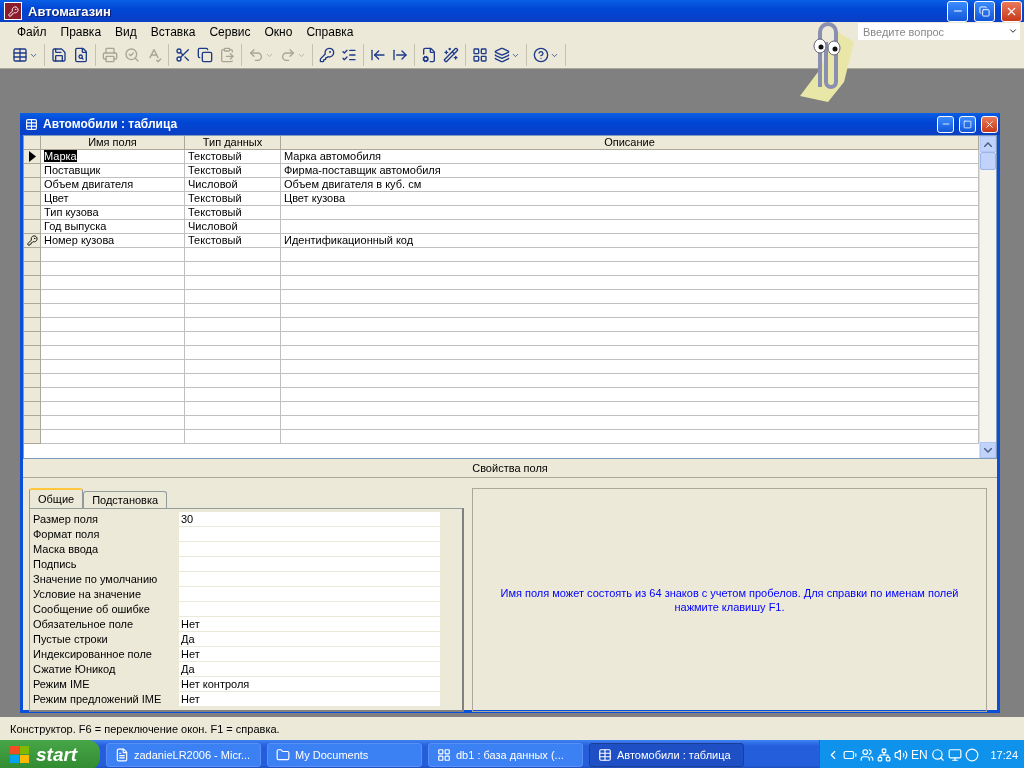 This screenshot has width=1024, height=768. I want to click on menu-item: Вставка, so click(173, 32).